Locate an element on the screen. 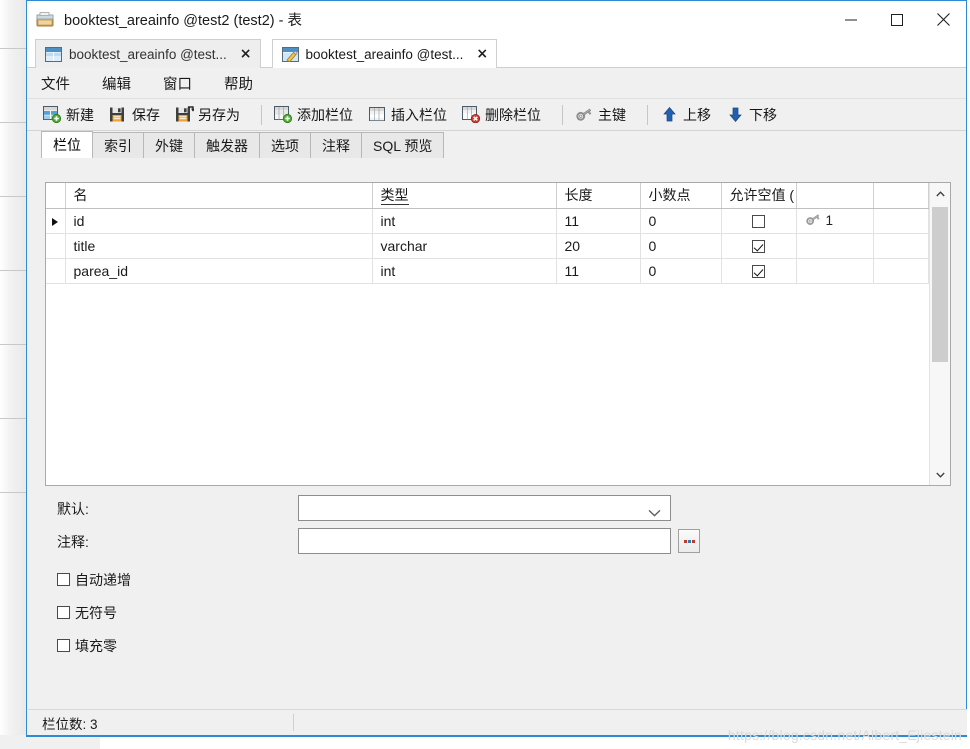  grid-header-nullable: 允许空值 ( is located at coordinates (759, 196).